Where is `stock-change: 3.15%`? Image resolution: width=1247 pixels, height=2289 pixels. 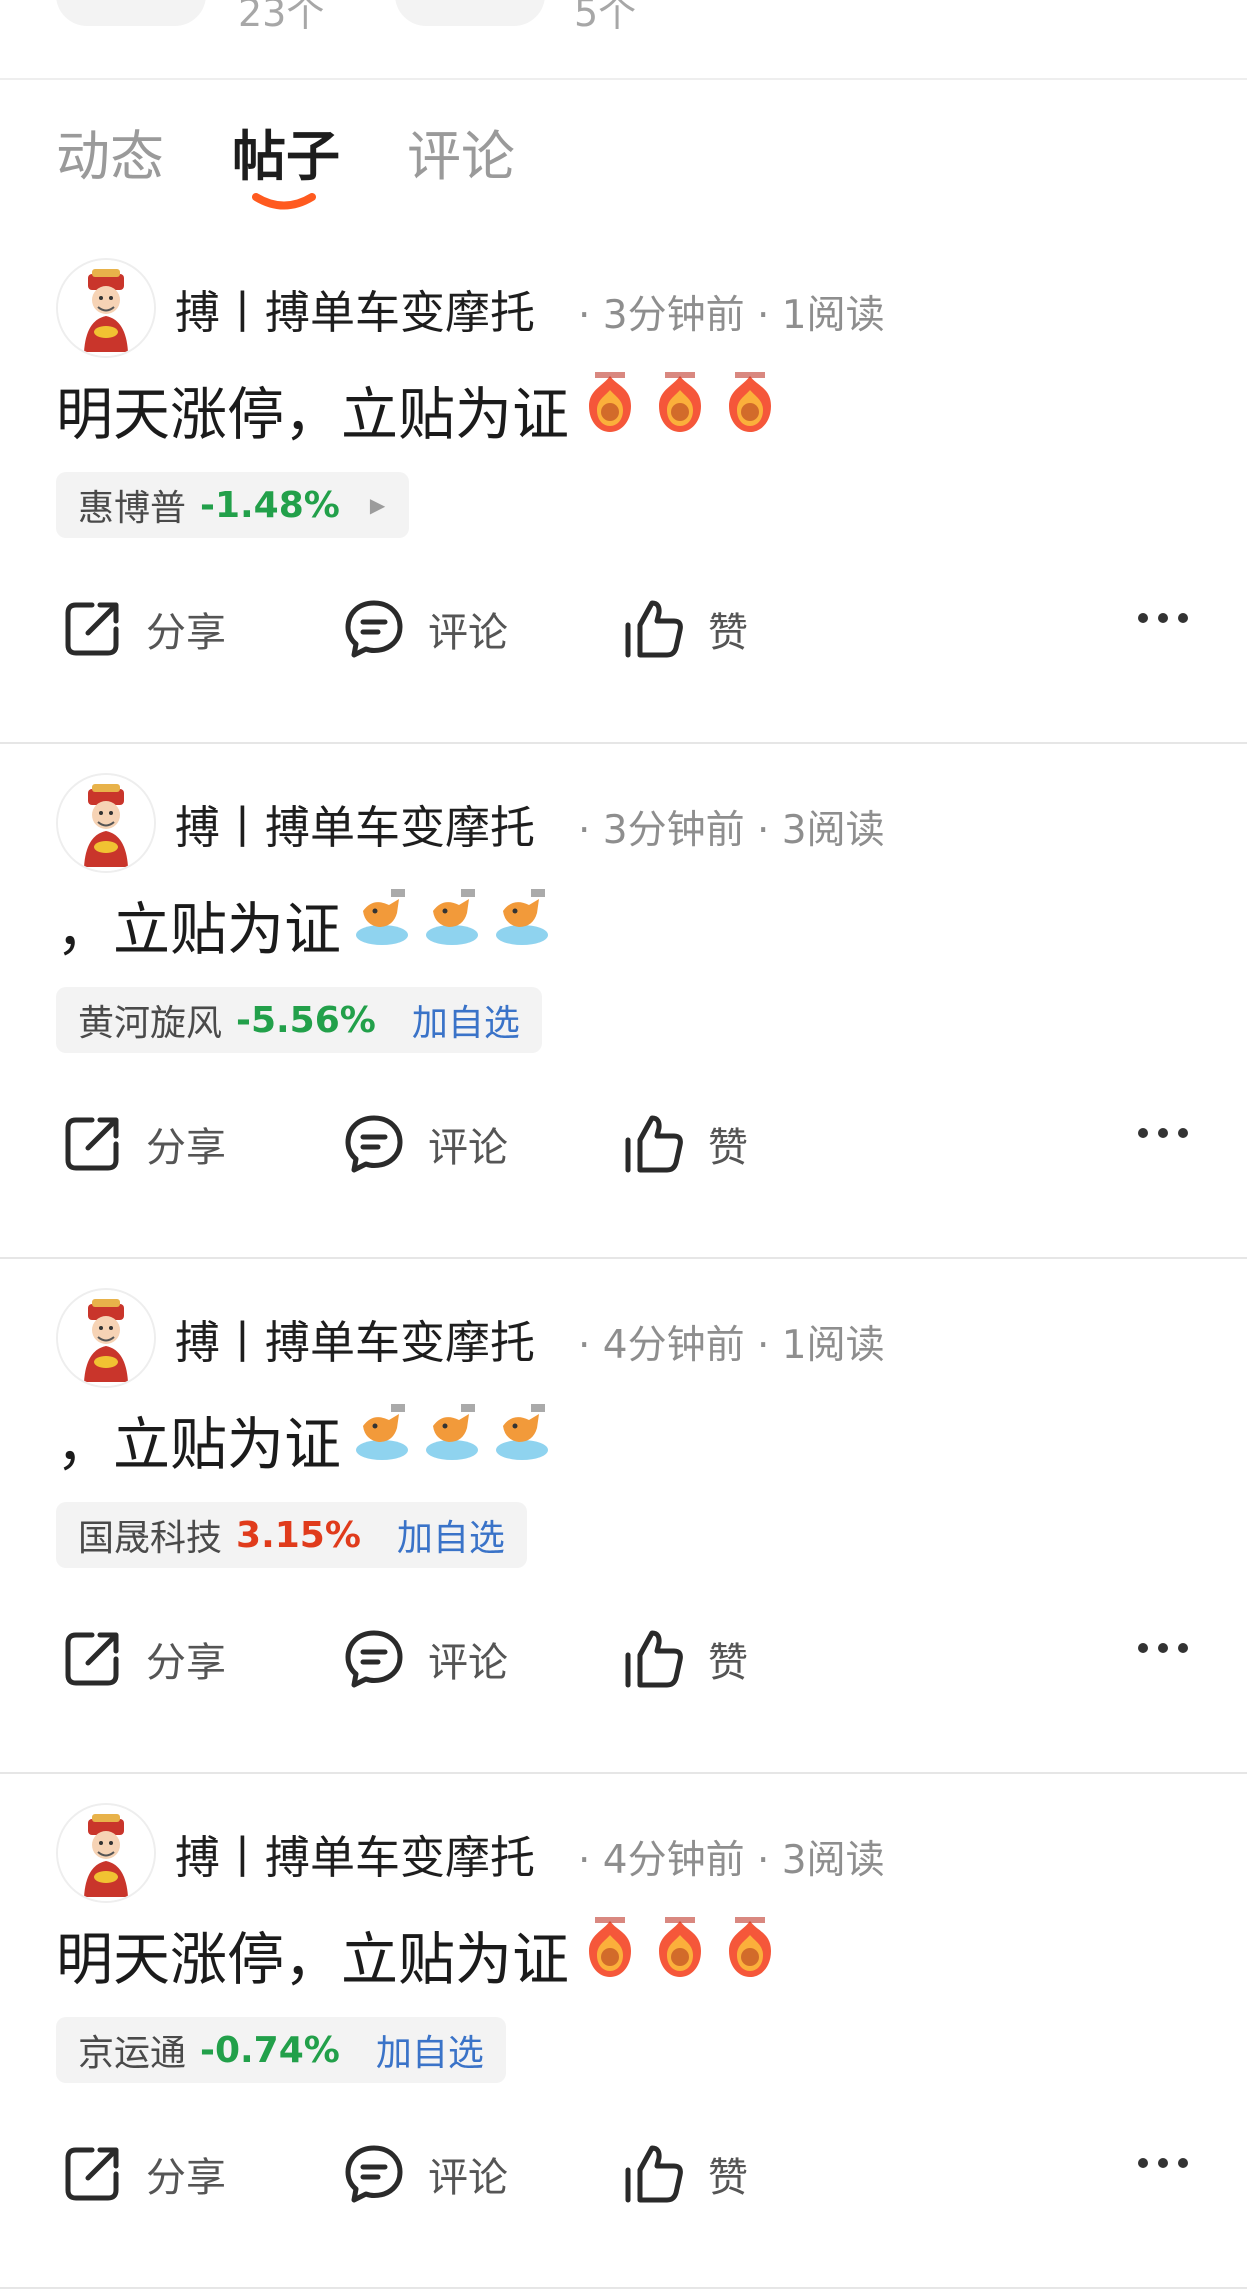 stock-change: 3.15% is located at coordinates (298, 1535).